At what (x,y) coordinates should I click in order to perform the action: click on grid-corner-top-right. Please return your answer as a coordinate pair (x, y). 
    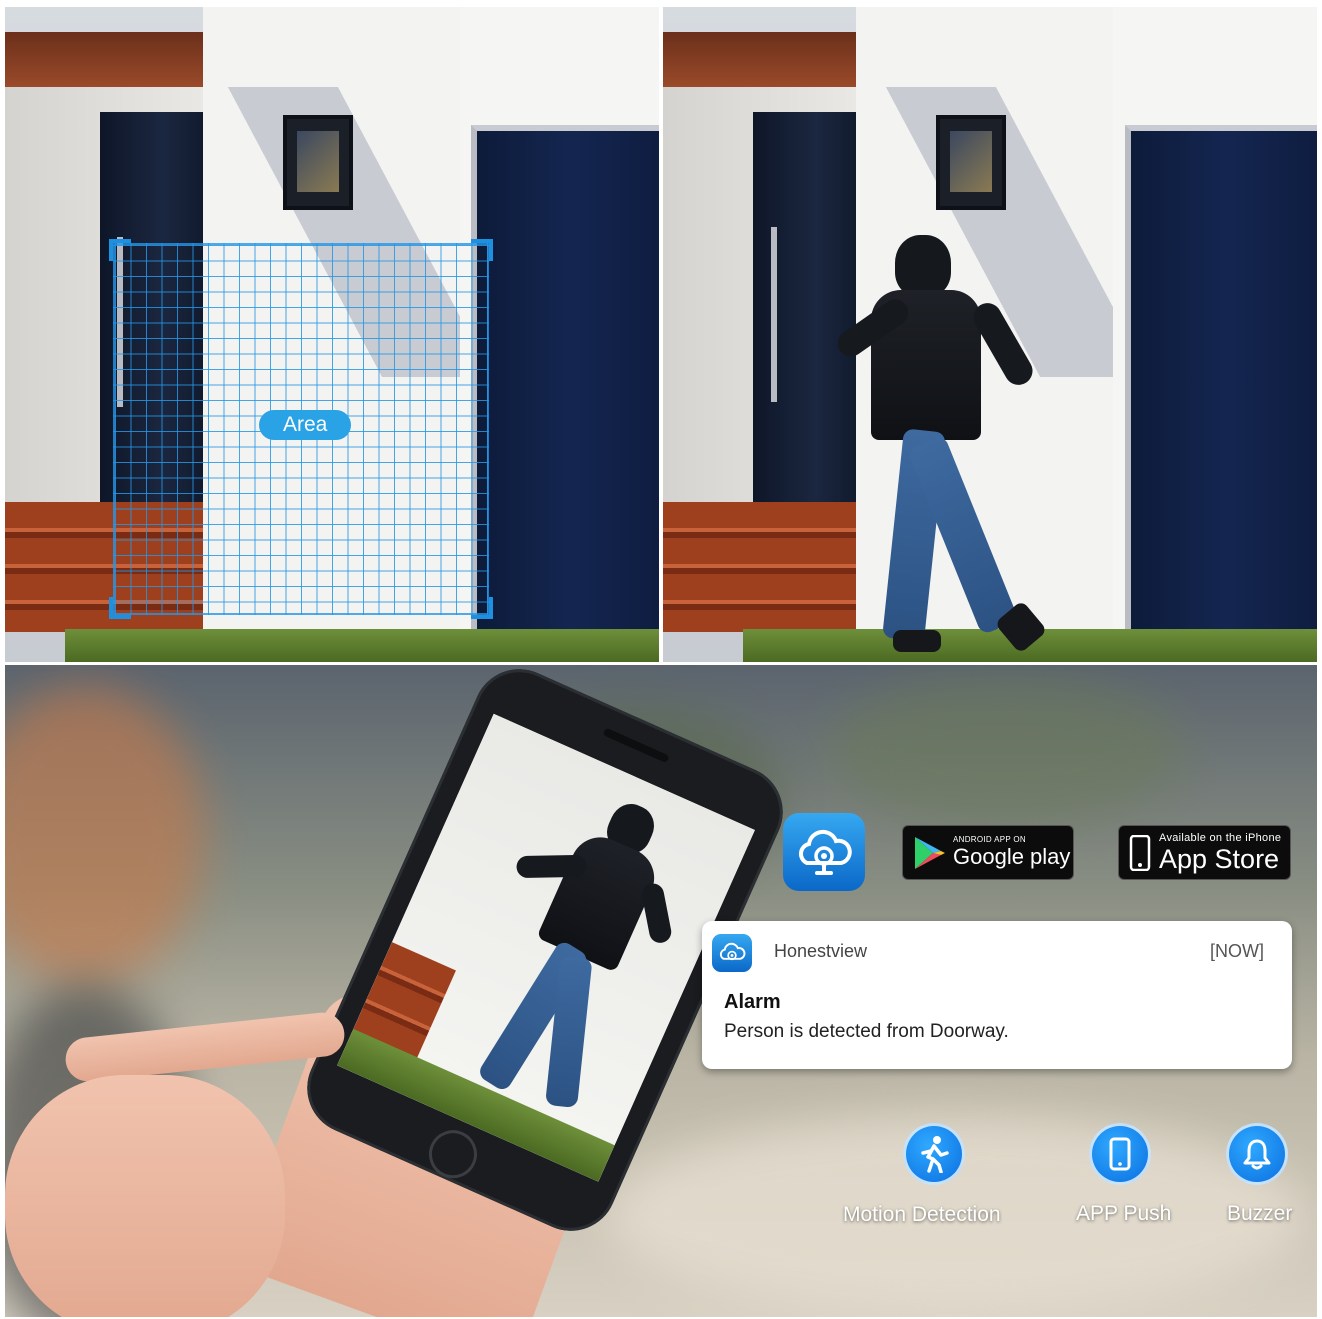
    Looking at the image, I should click on (482, 250).